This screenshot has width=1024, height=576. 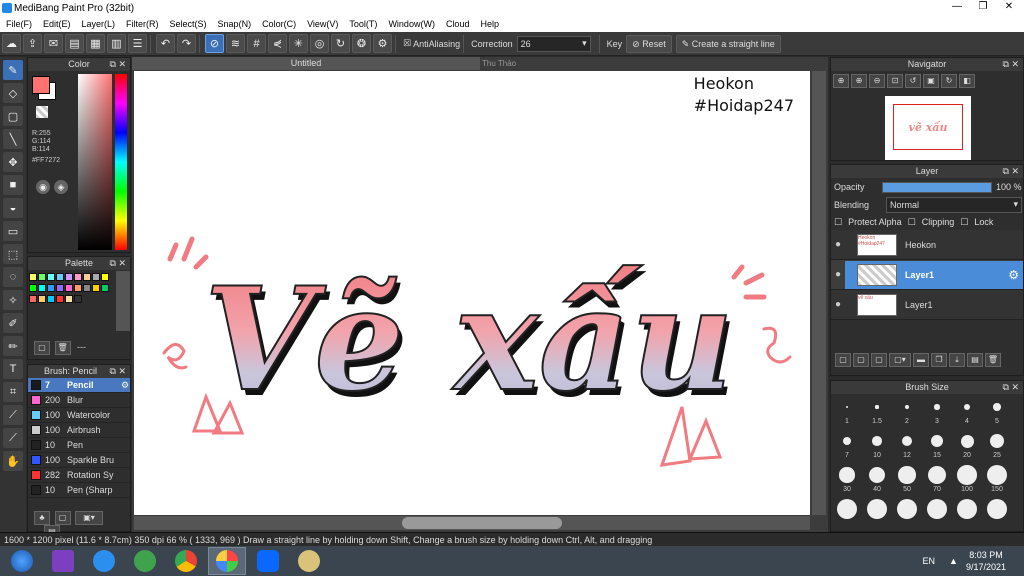 What do you see at coordinates (235, 43) in the screenshot?
I see `snap-parallel-icon: ≋` at bounding box center [235, 43].